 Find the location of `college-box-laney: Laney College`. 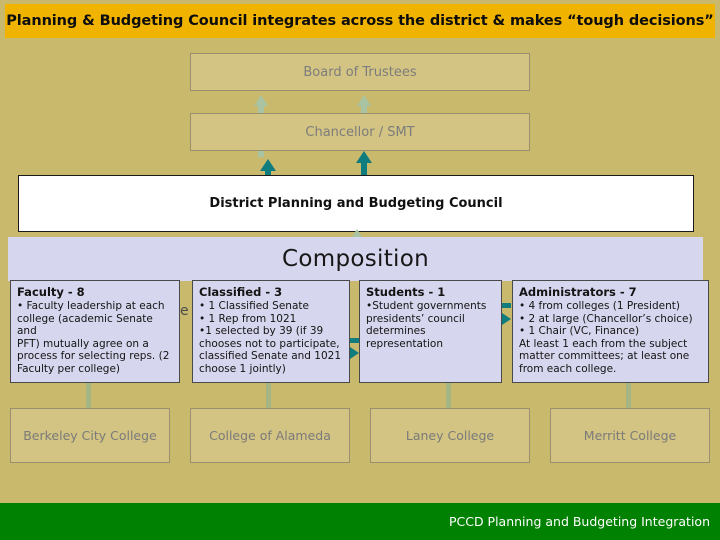

college-box-laney: Laney College is located at coordinates (450, 435).